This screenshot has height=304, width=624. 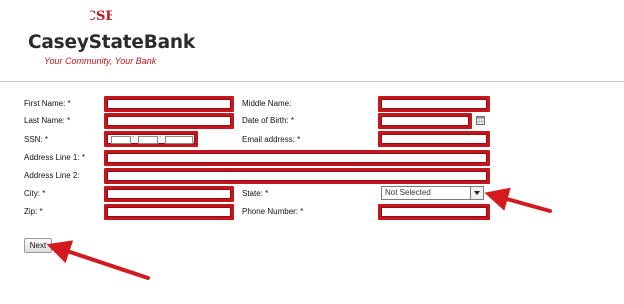 What do you see at coordinates (98, 260) in the screenshot?
I see `arrow-to-next-button` at bounding box center [98, 260].